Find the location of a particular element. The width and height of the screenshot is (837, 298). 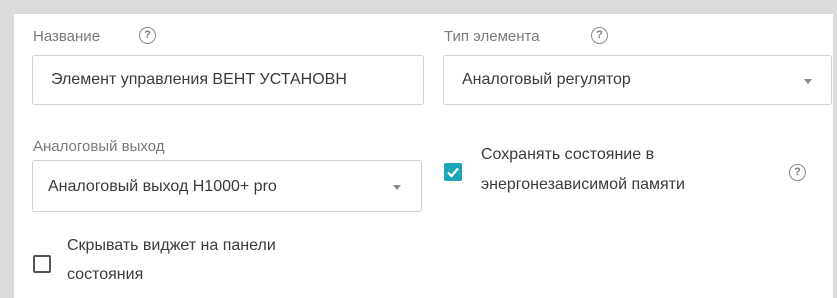

analog-output-select: Аналоговый выход H1000+ pro is located at coordinates (227, 186).